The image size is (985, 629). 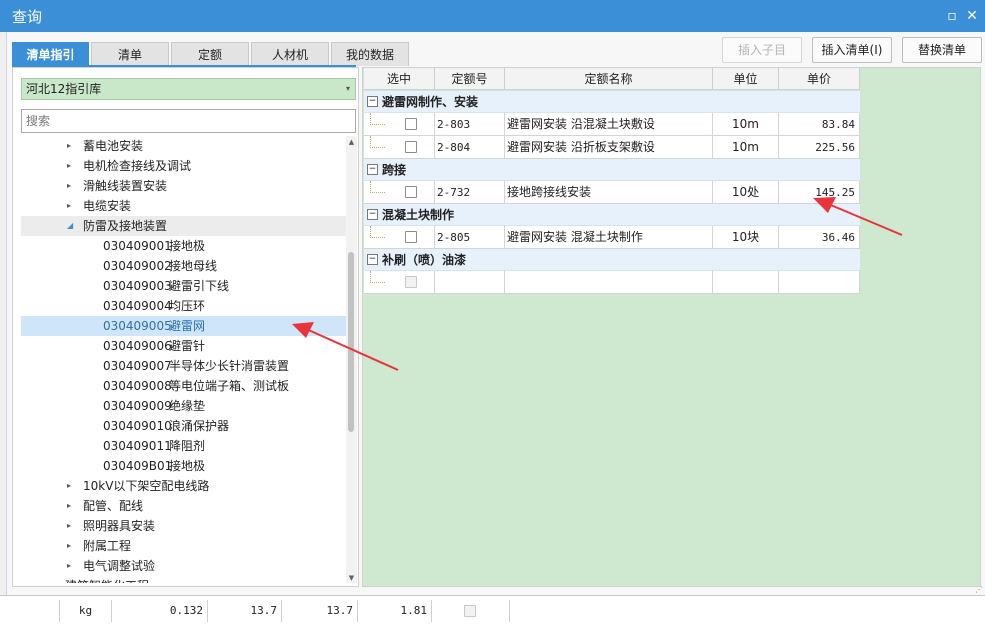 I want to click on bottom-cell-value-3: 13.7, so click(x=320, y=611).